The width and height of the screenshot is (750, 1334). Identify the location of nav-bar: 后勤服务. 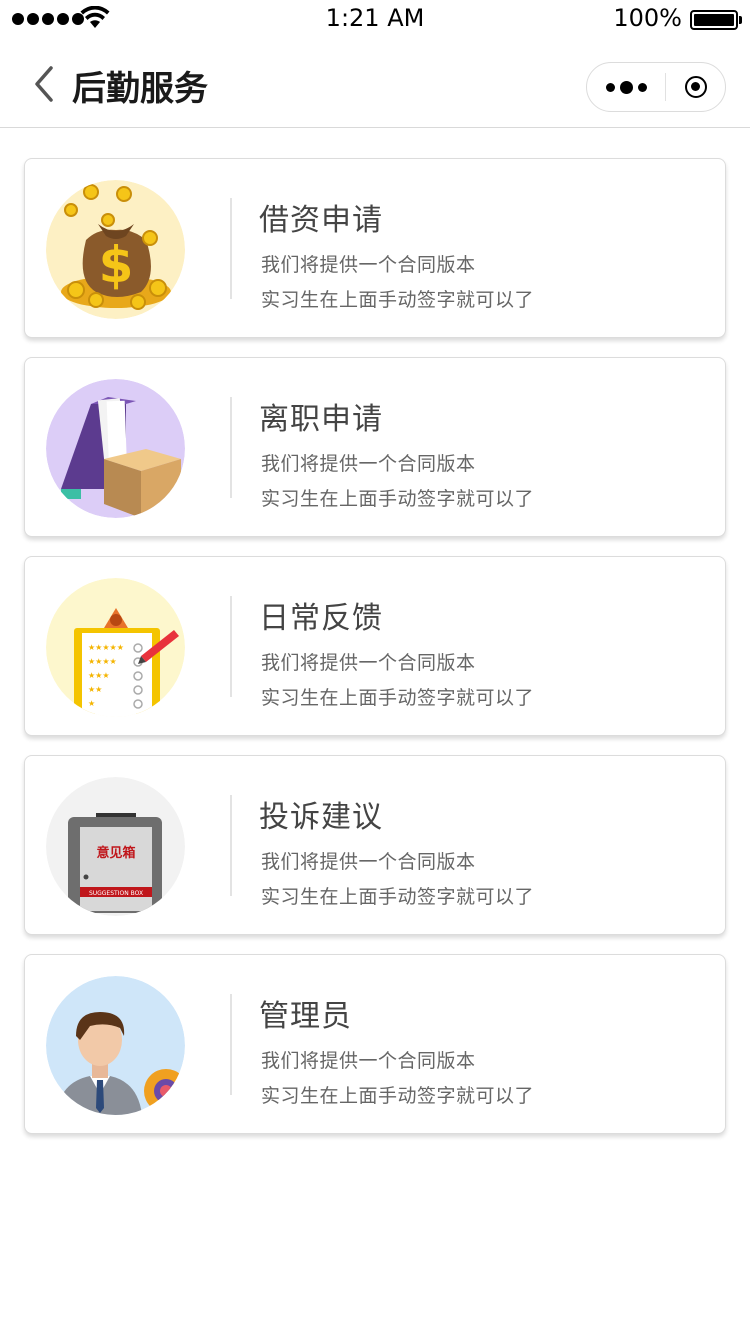
(375, 84).